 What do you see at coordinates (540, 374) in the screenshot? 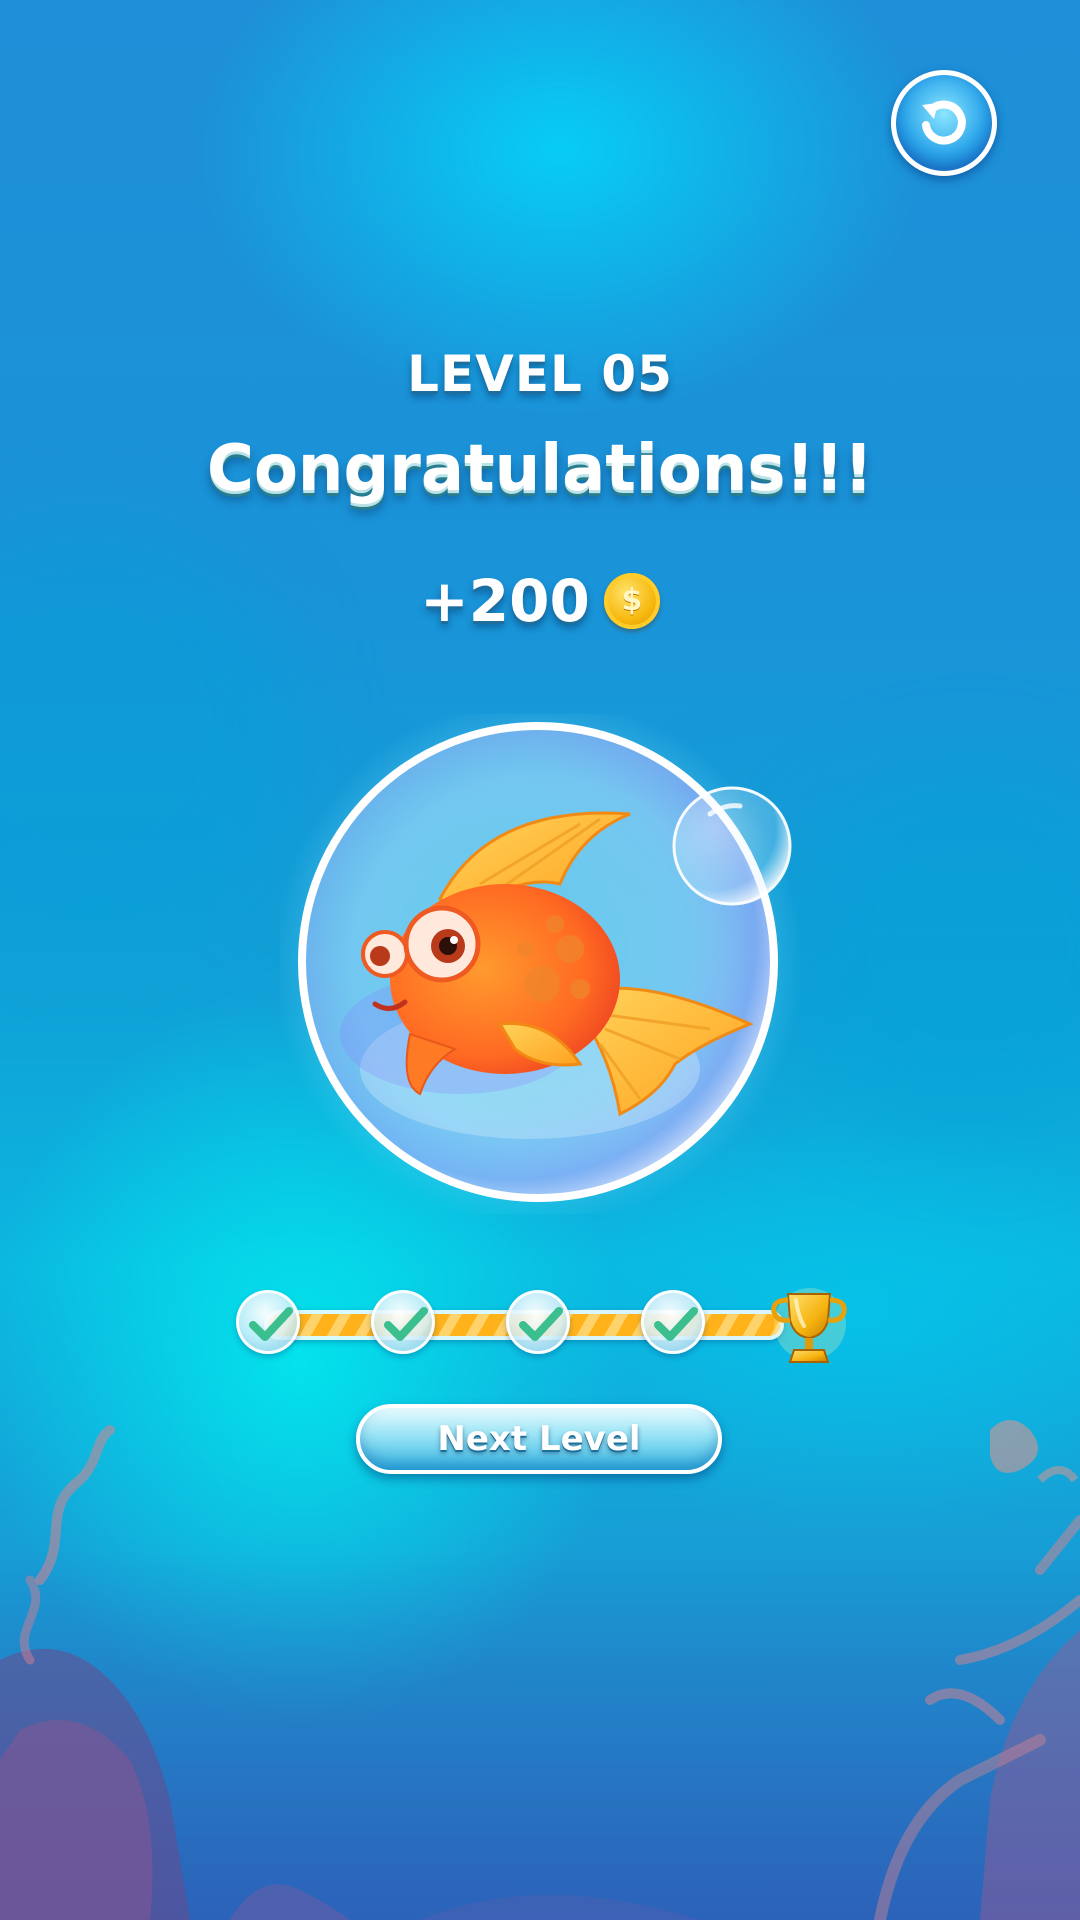
I see `level-title: LEVEL 05` at bounding box center [540, 374].